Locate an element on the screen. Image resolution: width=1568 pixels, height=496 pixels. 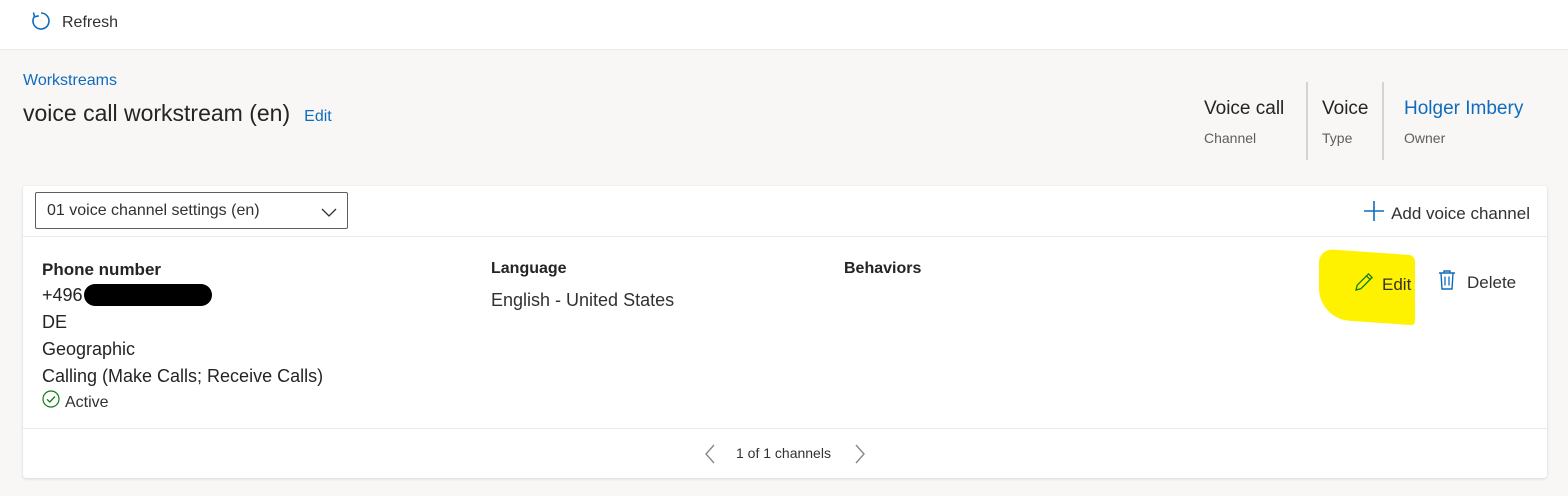
meta-channel-label: Channel is located at coordinates (1230, 138).